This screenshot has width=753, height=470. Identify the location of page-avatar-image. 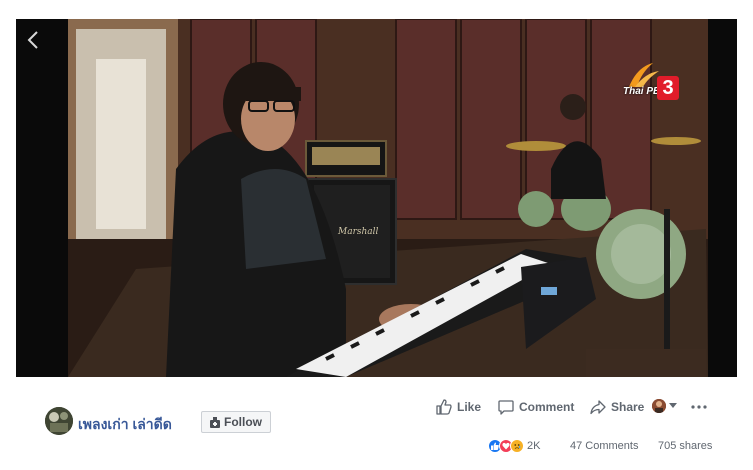
(59, 421).